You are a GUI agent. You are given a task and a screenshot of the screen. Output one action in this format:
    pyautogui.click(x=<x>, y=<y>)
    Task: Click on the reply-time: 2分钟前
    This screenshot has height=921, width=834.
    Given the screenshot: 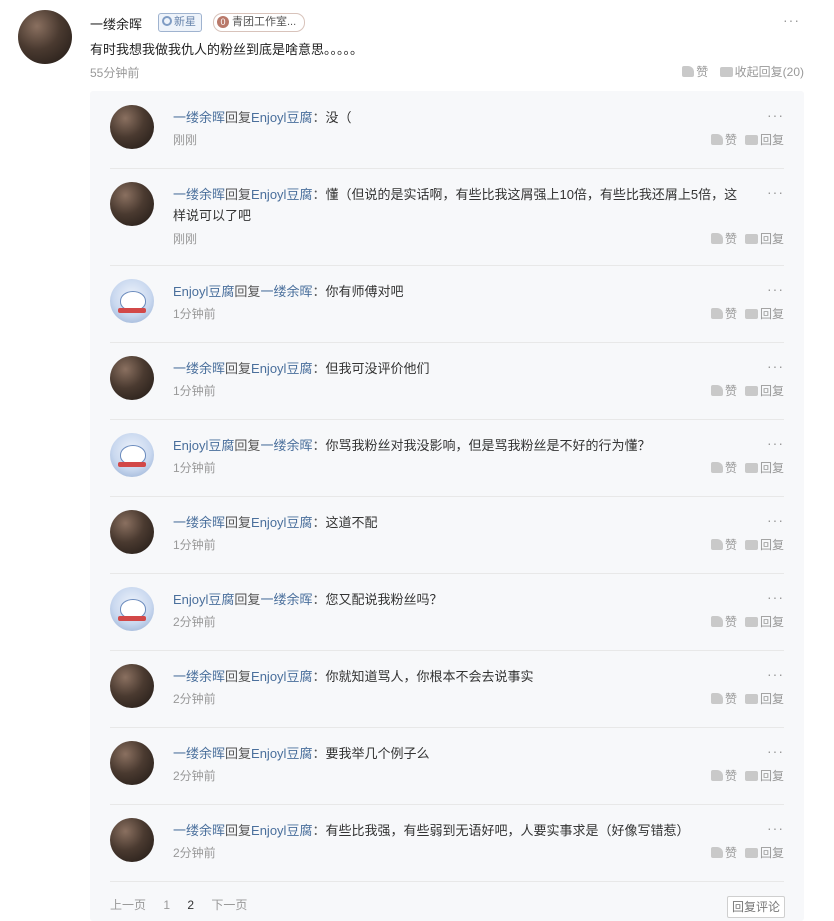 What is the action you would take?
    pyautogui.click(x=194, y=622)
    